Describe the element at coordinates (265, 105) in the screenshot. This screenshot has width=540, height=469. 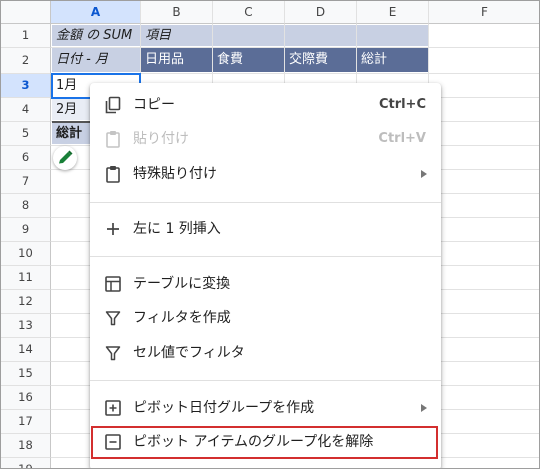
I see `menu-item-copy: コピー Ctrl+C` at that location.